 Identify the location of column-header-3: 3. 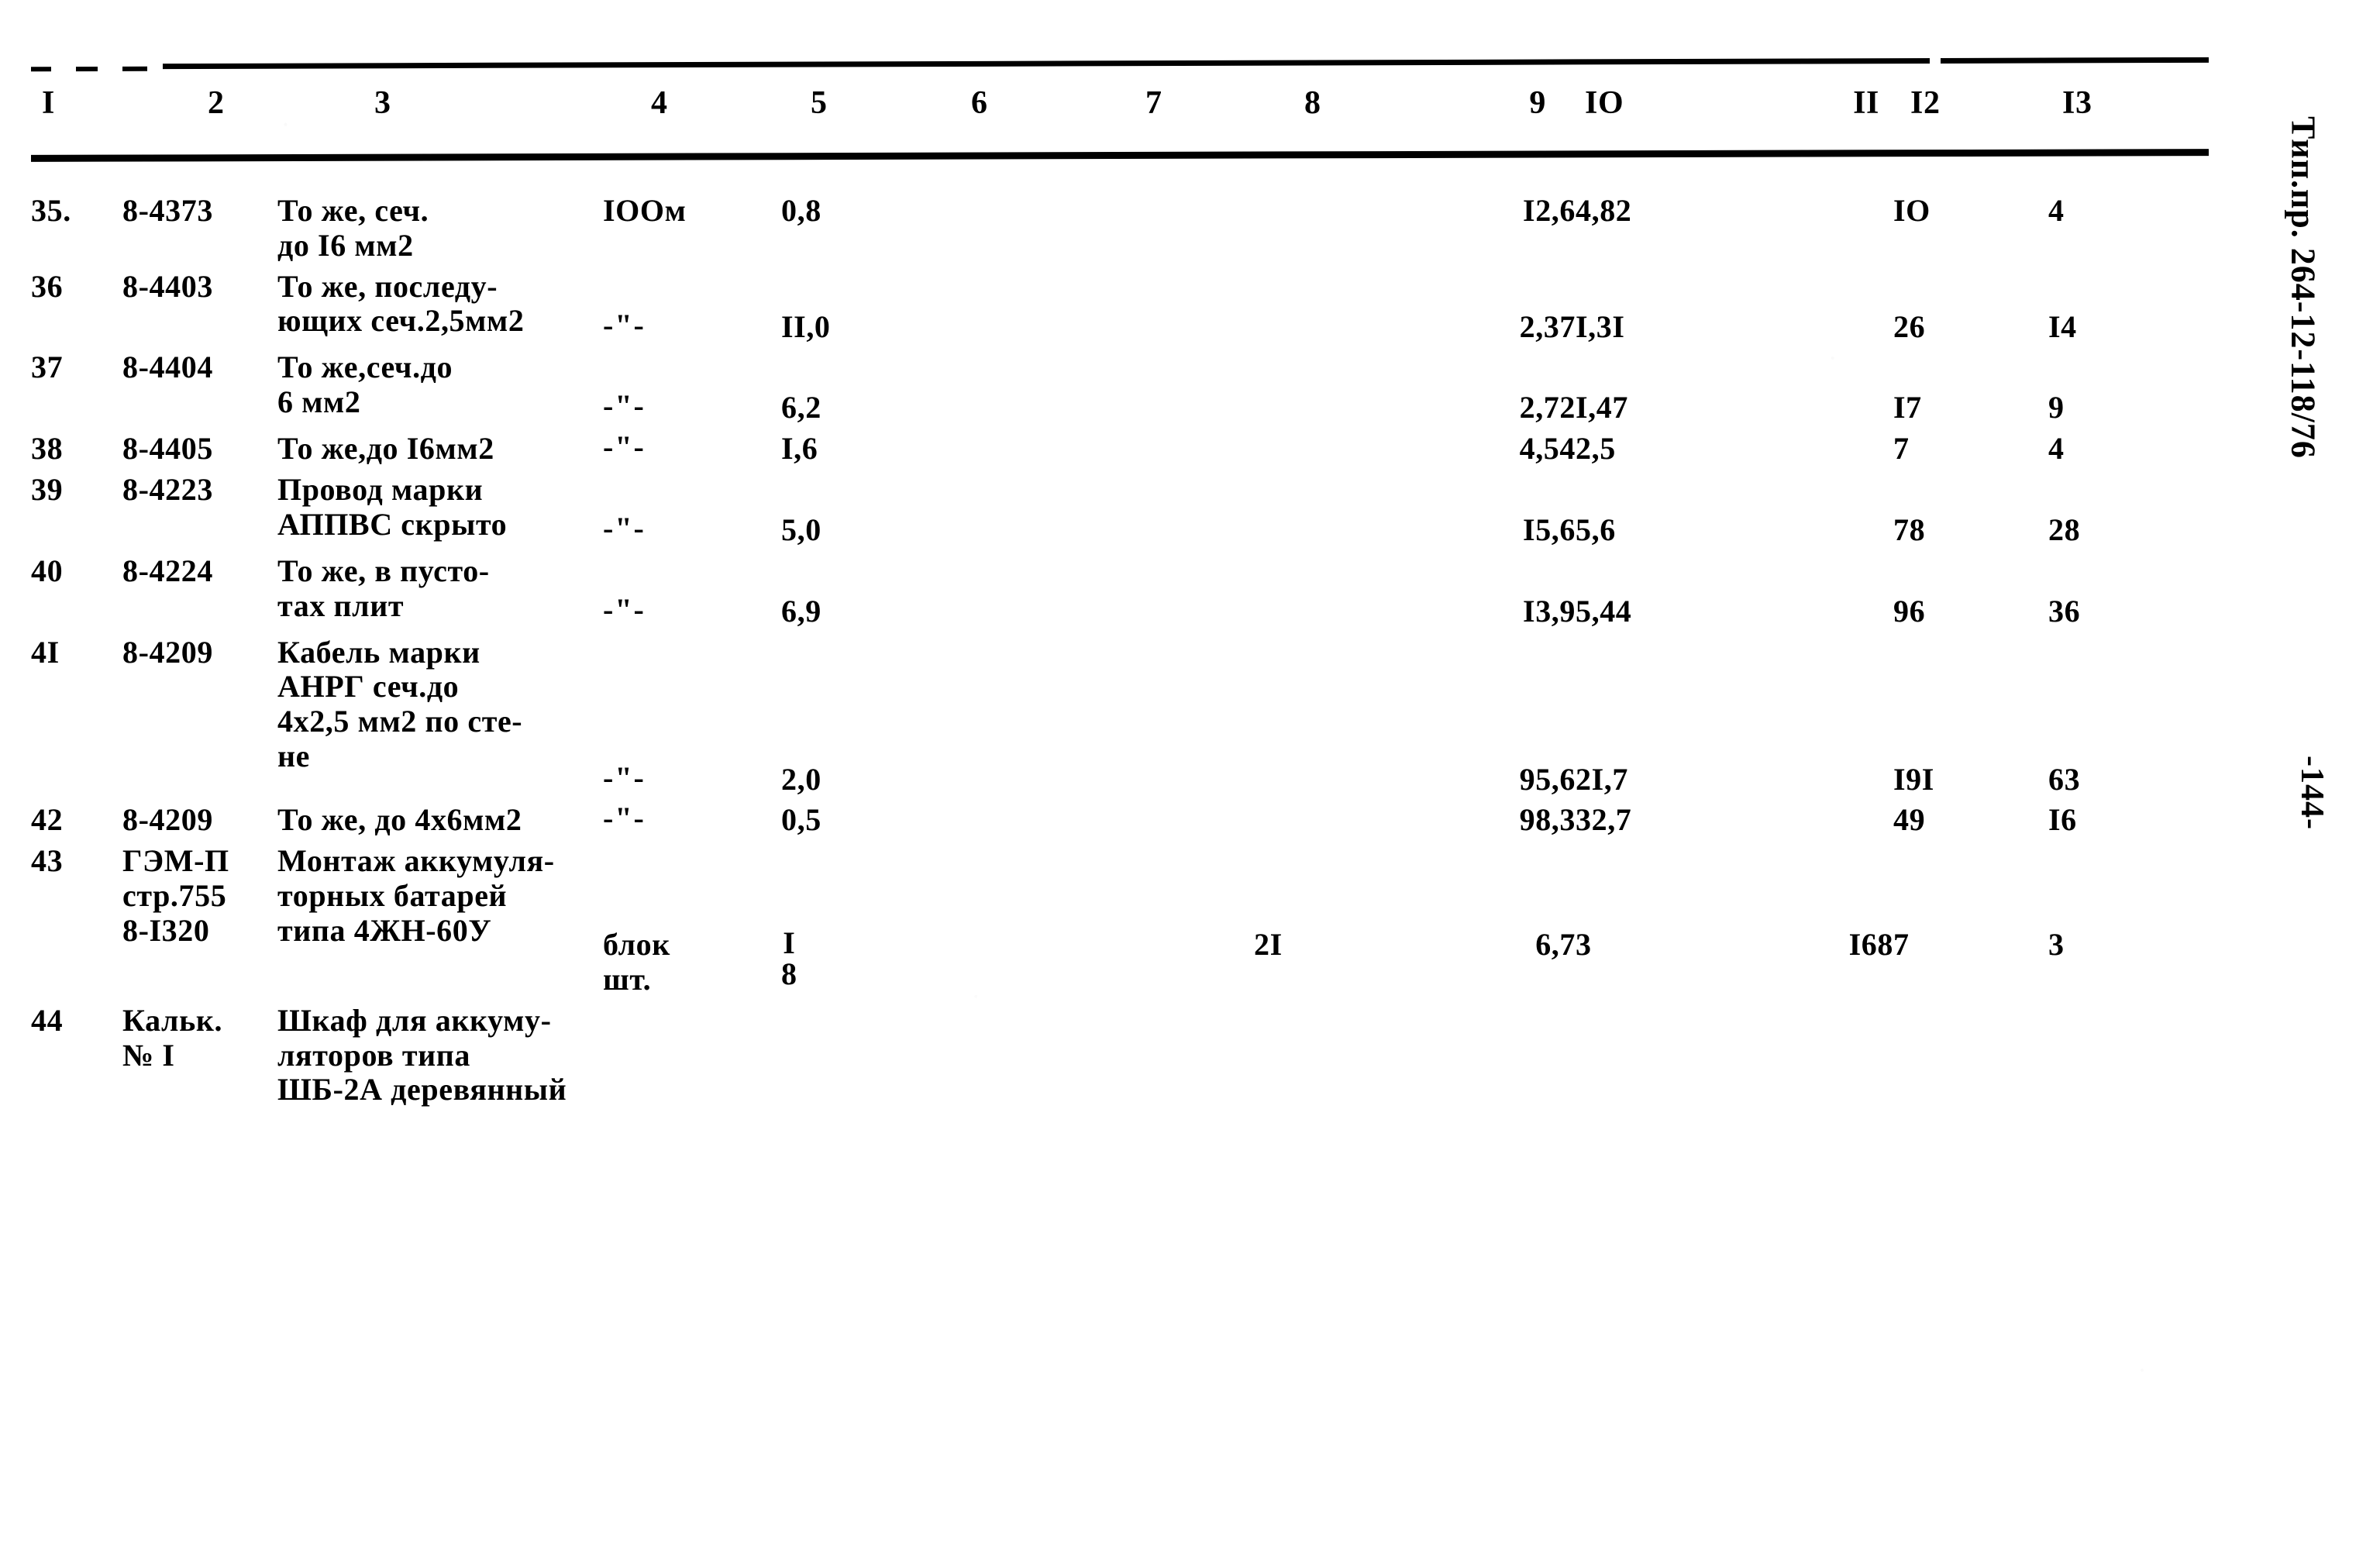
(383, 103).